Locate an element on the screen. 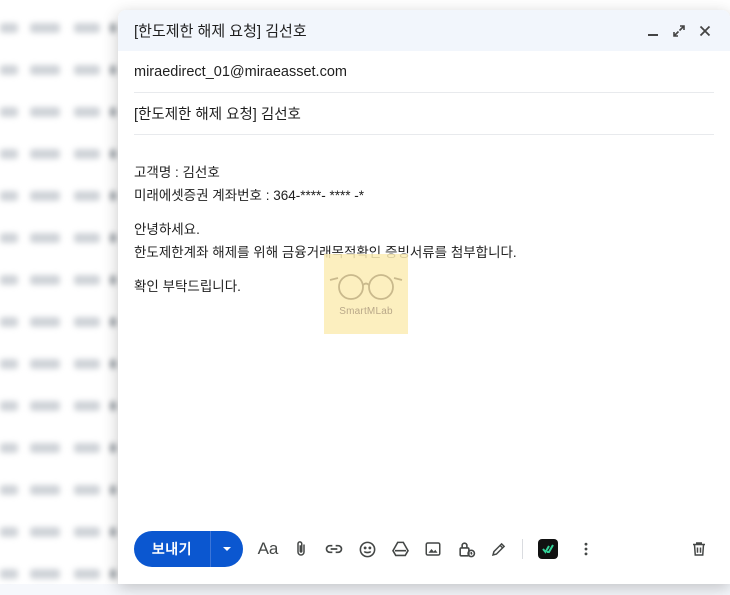 This screenshot has height=595, width=730. toolbar-divider is located at coordinates (522, 549).